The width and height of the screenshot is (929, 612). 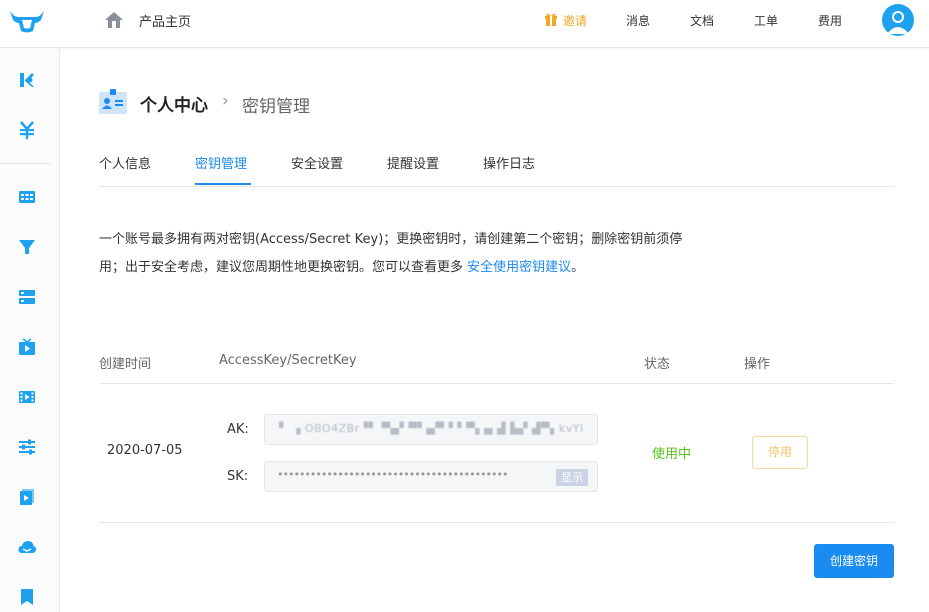 What do you see at coordinates (165, 20) in the screenshot?
I see `product-home-link: 产品主页` at bounding box center [165, 20].